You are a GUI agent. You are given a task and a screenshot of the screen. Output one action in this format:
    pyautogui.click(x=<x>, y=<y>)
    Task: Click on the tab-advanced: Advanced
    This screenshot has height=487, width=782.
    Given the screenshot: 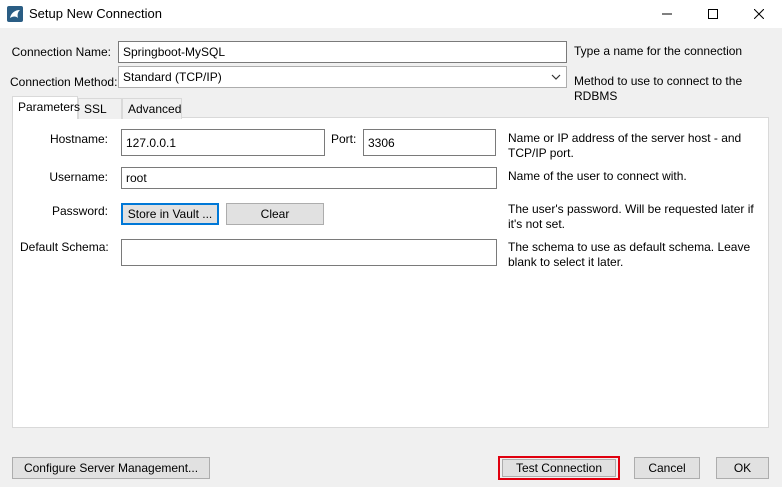 What is the action you would take?
    pyautogui.click(x=152, y=108)
    